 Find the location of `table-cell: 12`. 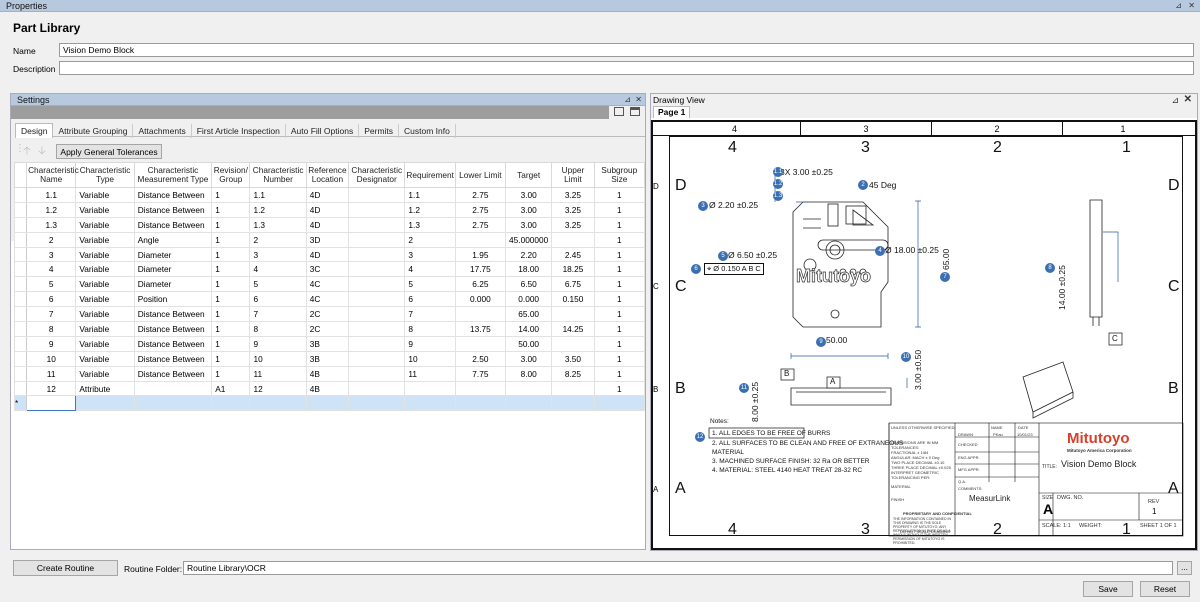

table-cell: 12 is located at coordinates (51, 388).